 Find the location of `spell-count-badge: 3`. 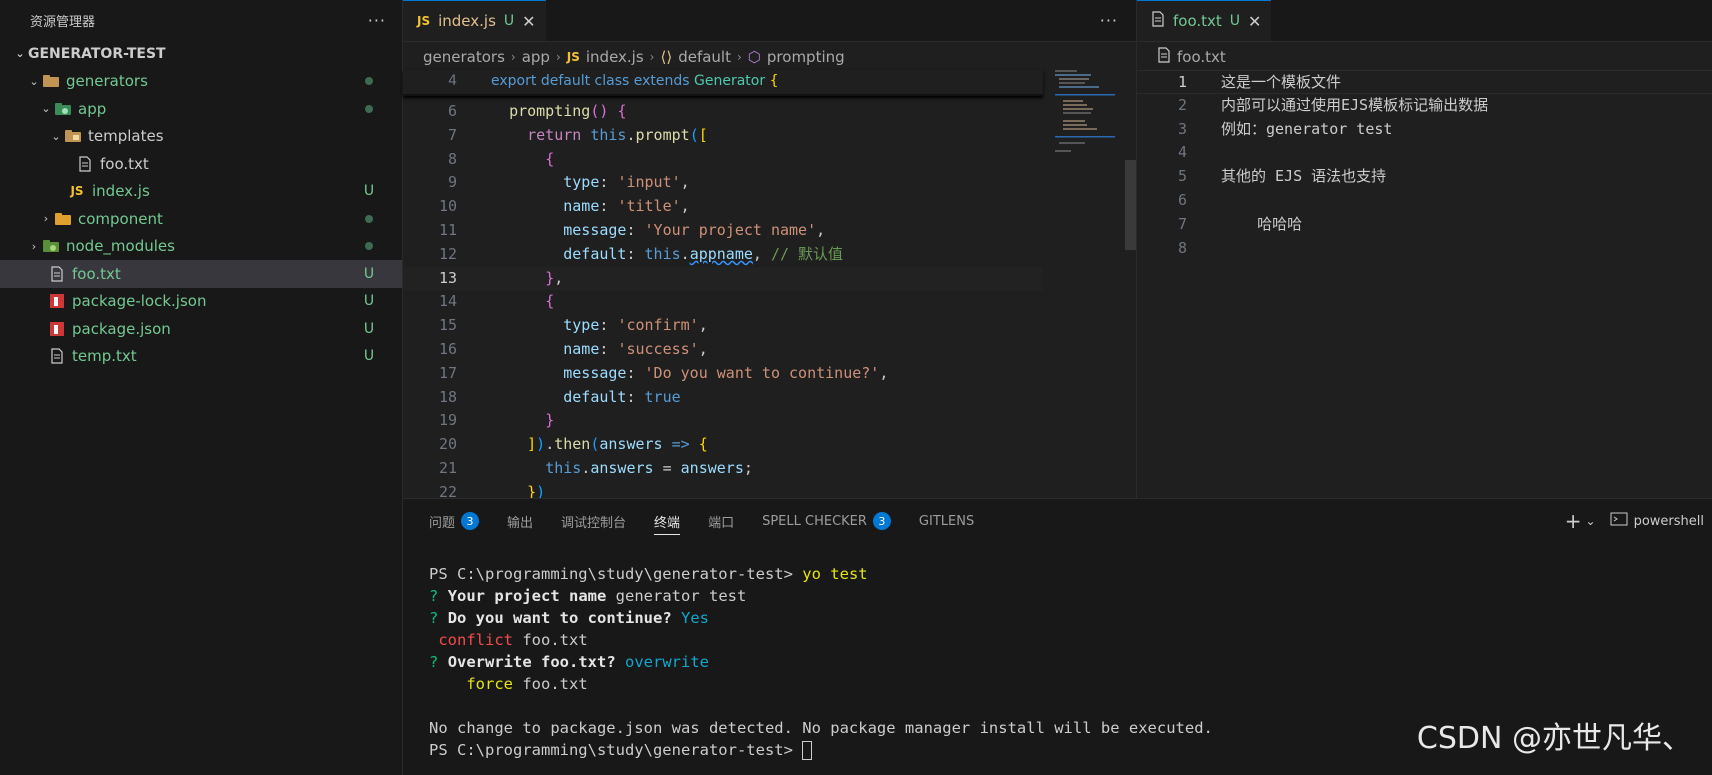

spell-count-badge: 3 is located at coordinates (881, 521).